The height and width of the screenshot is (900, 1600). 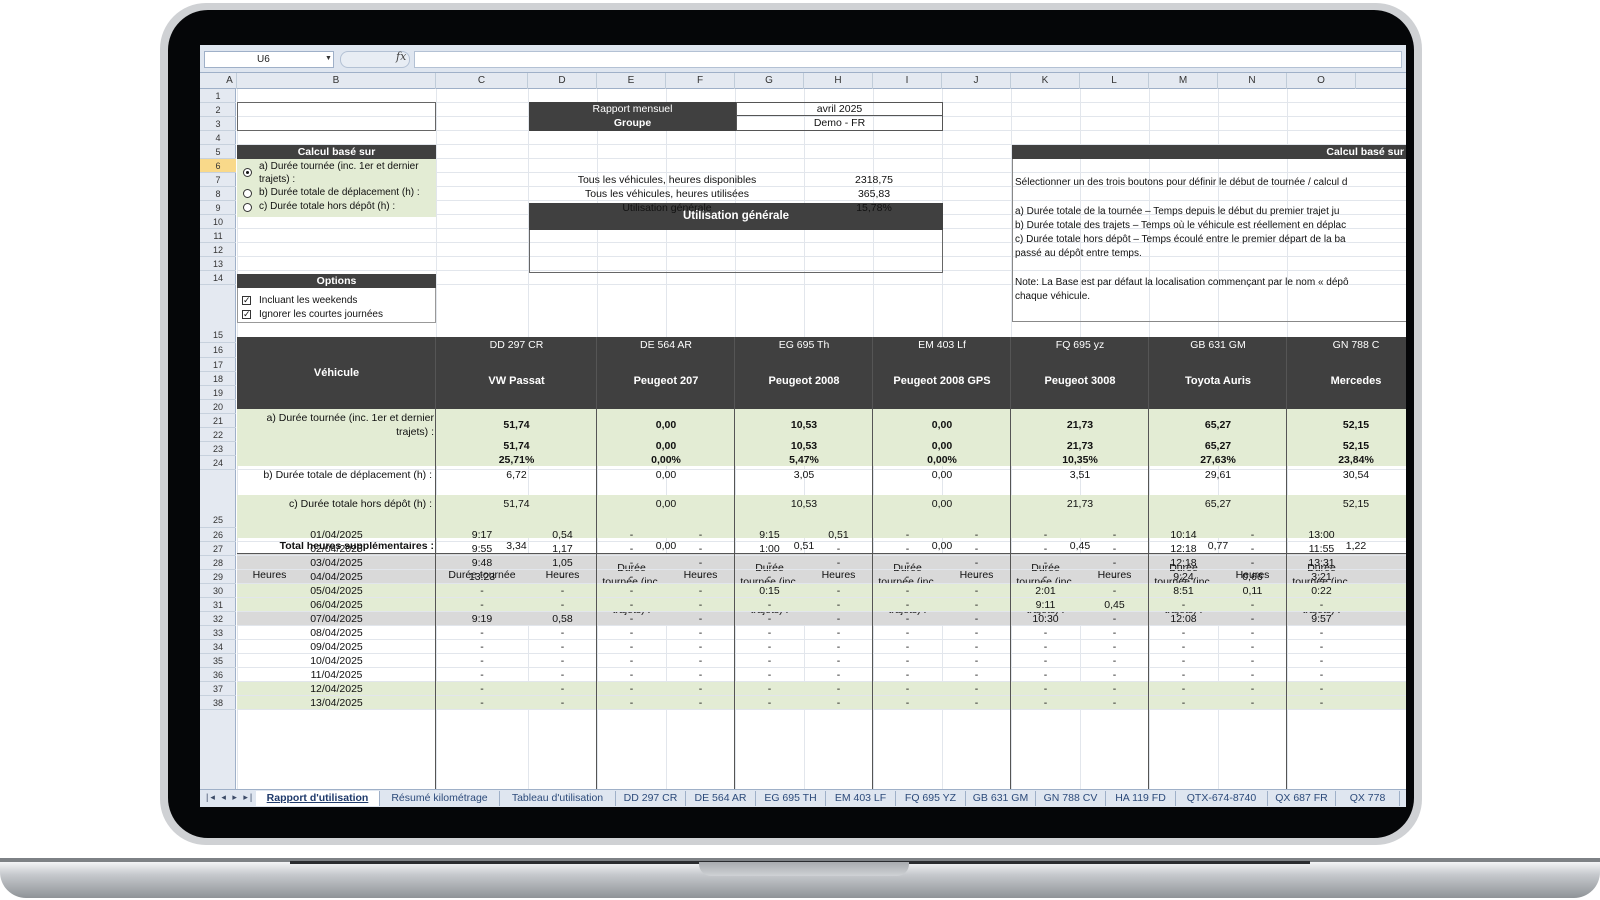 What do you see at coordinates (218, 138) in the screenshot?
I see `row-header-4: 4` at bounding box center [218, 138].